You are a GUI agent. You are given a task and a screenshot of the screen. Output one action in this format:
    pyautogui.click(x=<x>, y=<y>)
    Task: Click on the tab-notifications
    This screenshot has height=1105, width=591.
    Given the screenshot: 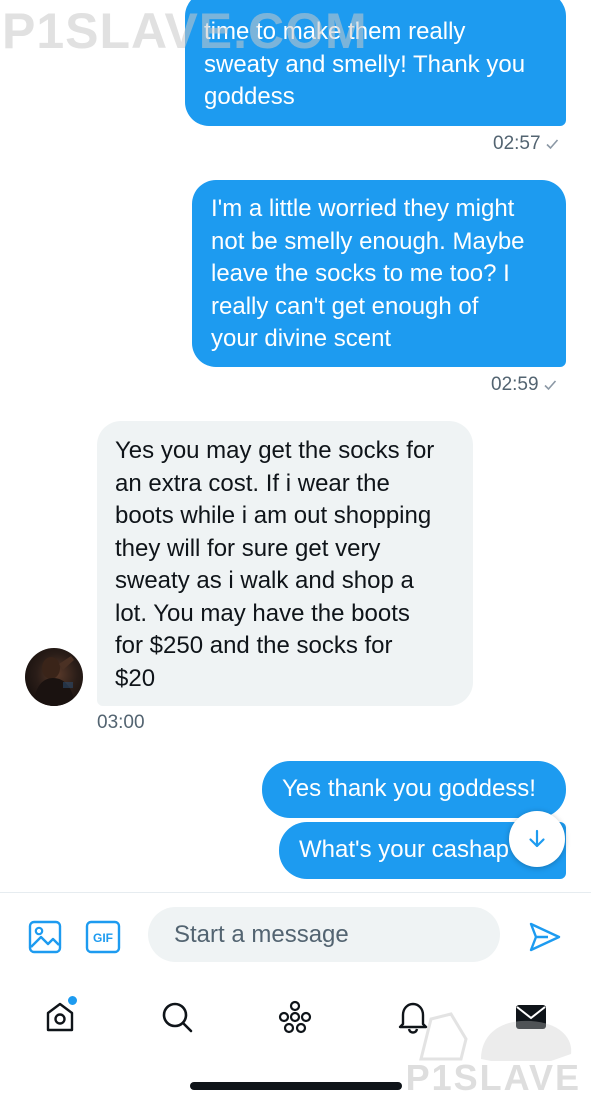 What is the action you would take?
    pyautogui.click(x=413, y=1017)
    